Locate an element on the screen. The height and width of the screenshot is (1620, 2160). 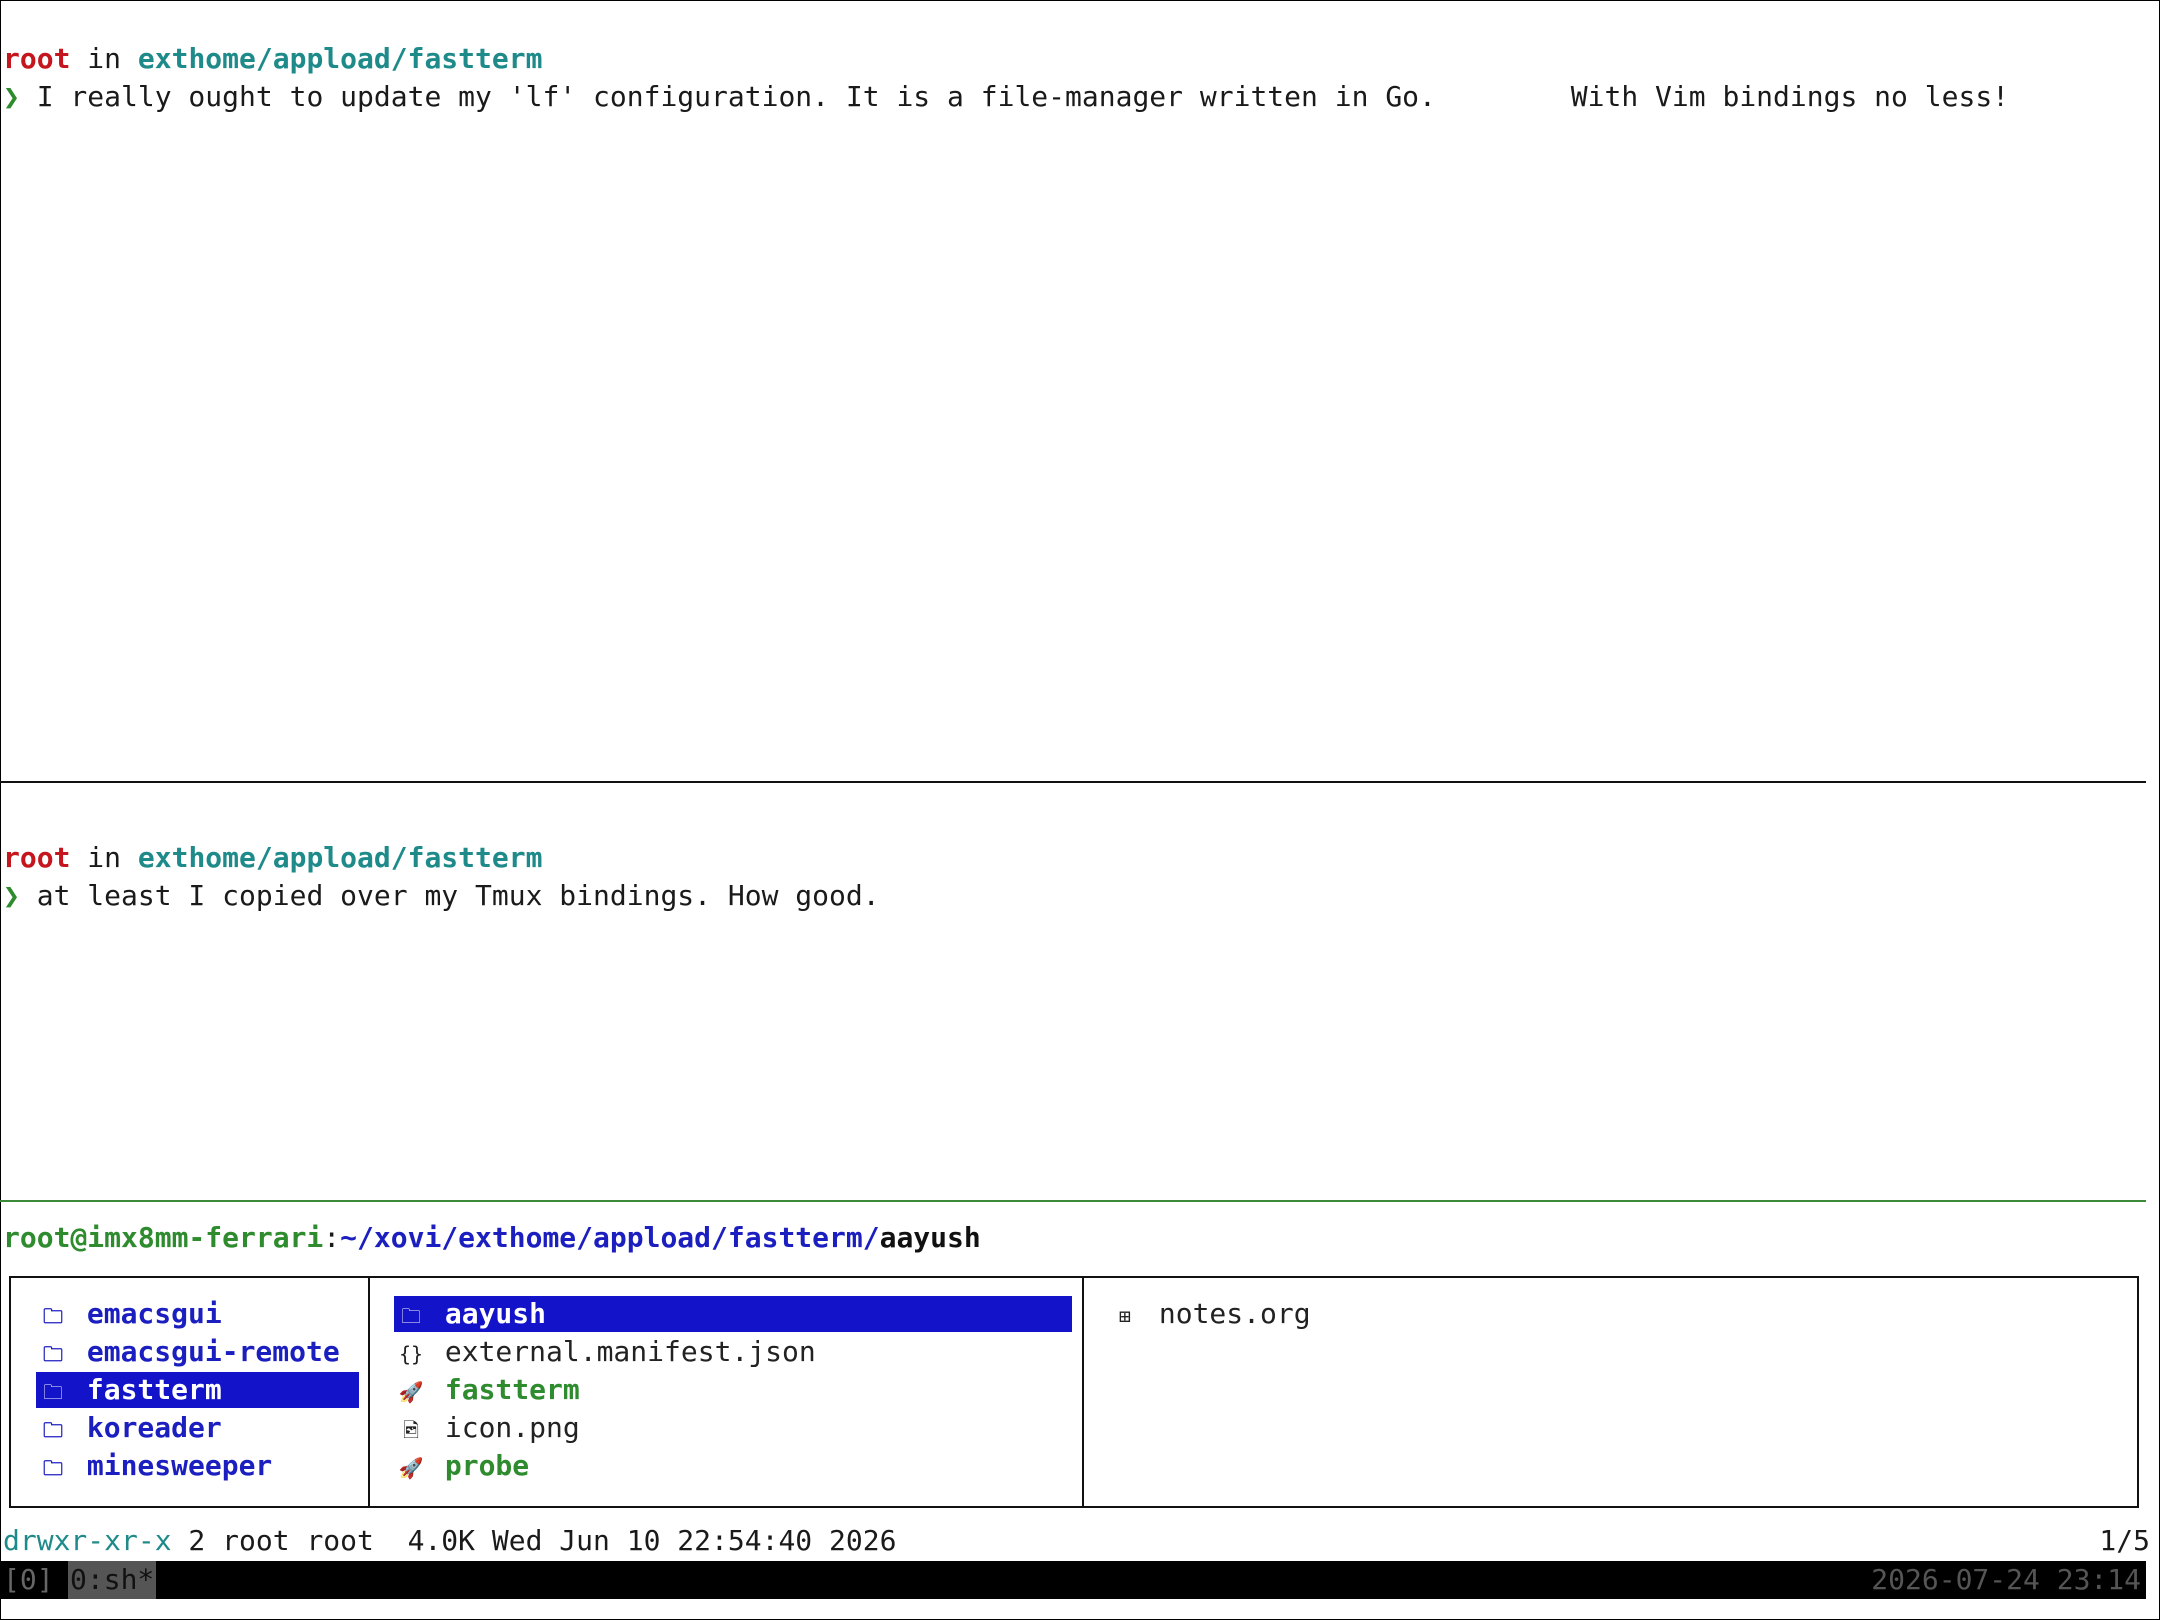
lf-item-name: external.manifest.json is located at coordinates (630, 1351).